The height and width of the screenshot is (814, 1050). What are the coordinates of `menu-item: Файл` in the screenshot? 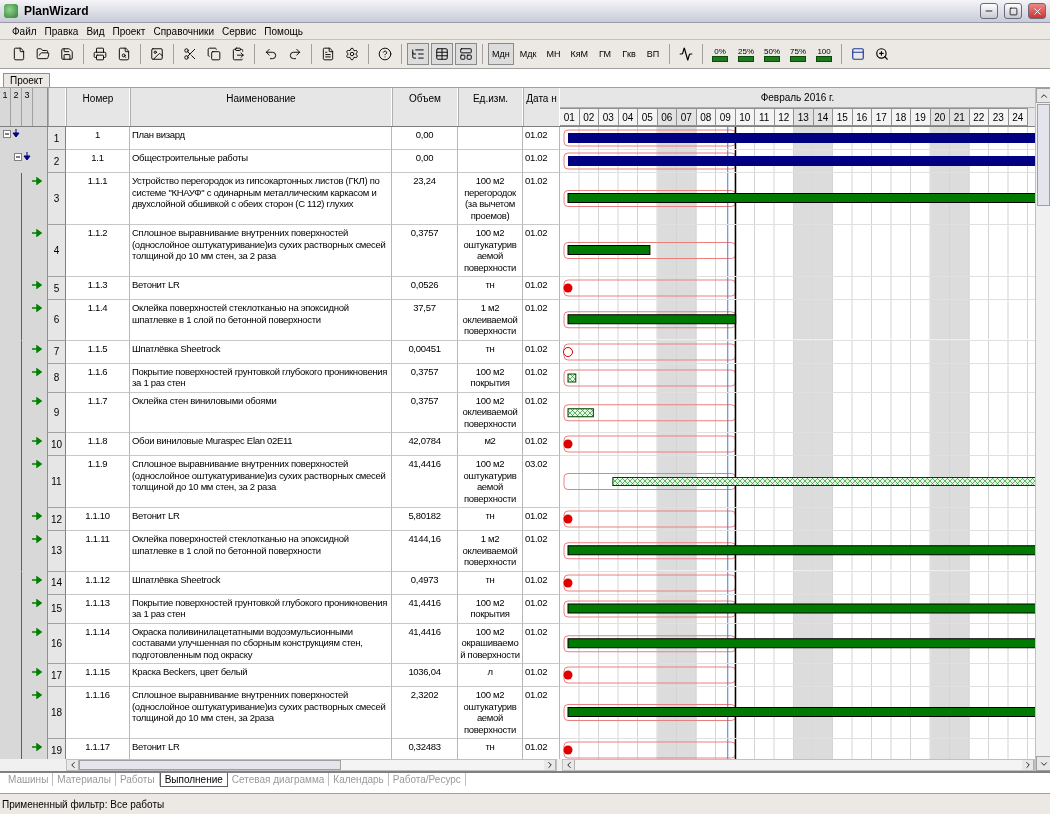 It's located at (24, 31).